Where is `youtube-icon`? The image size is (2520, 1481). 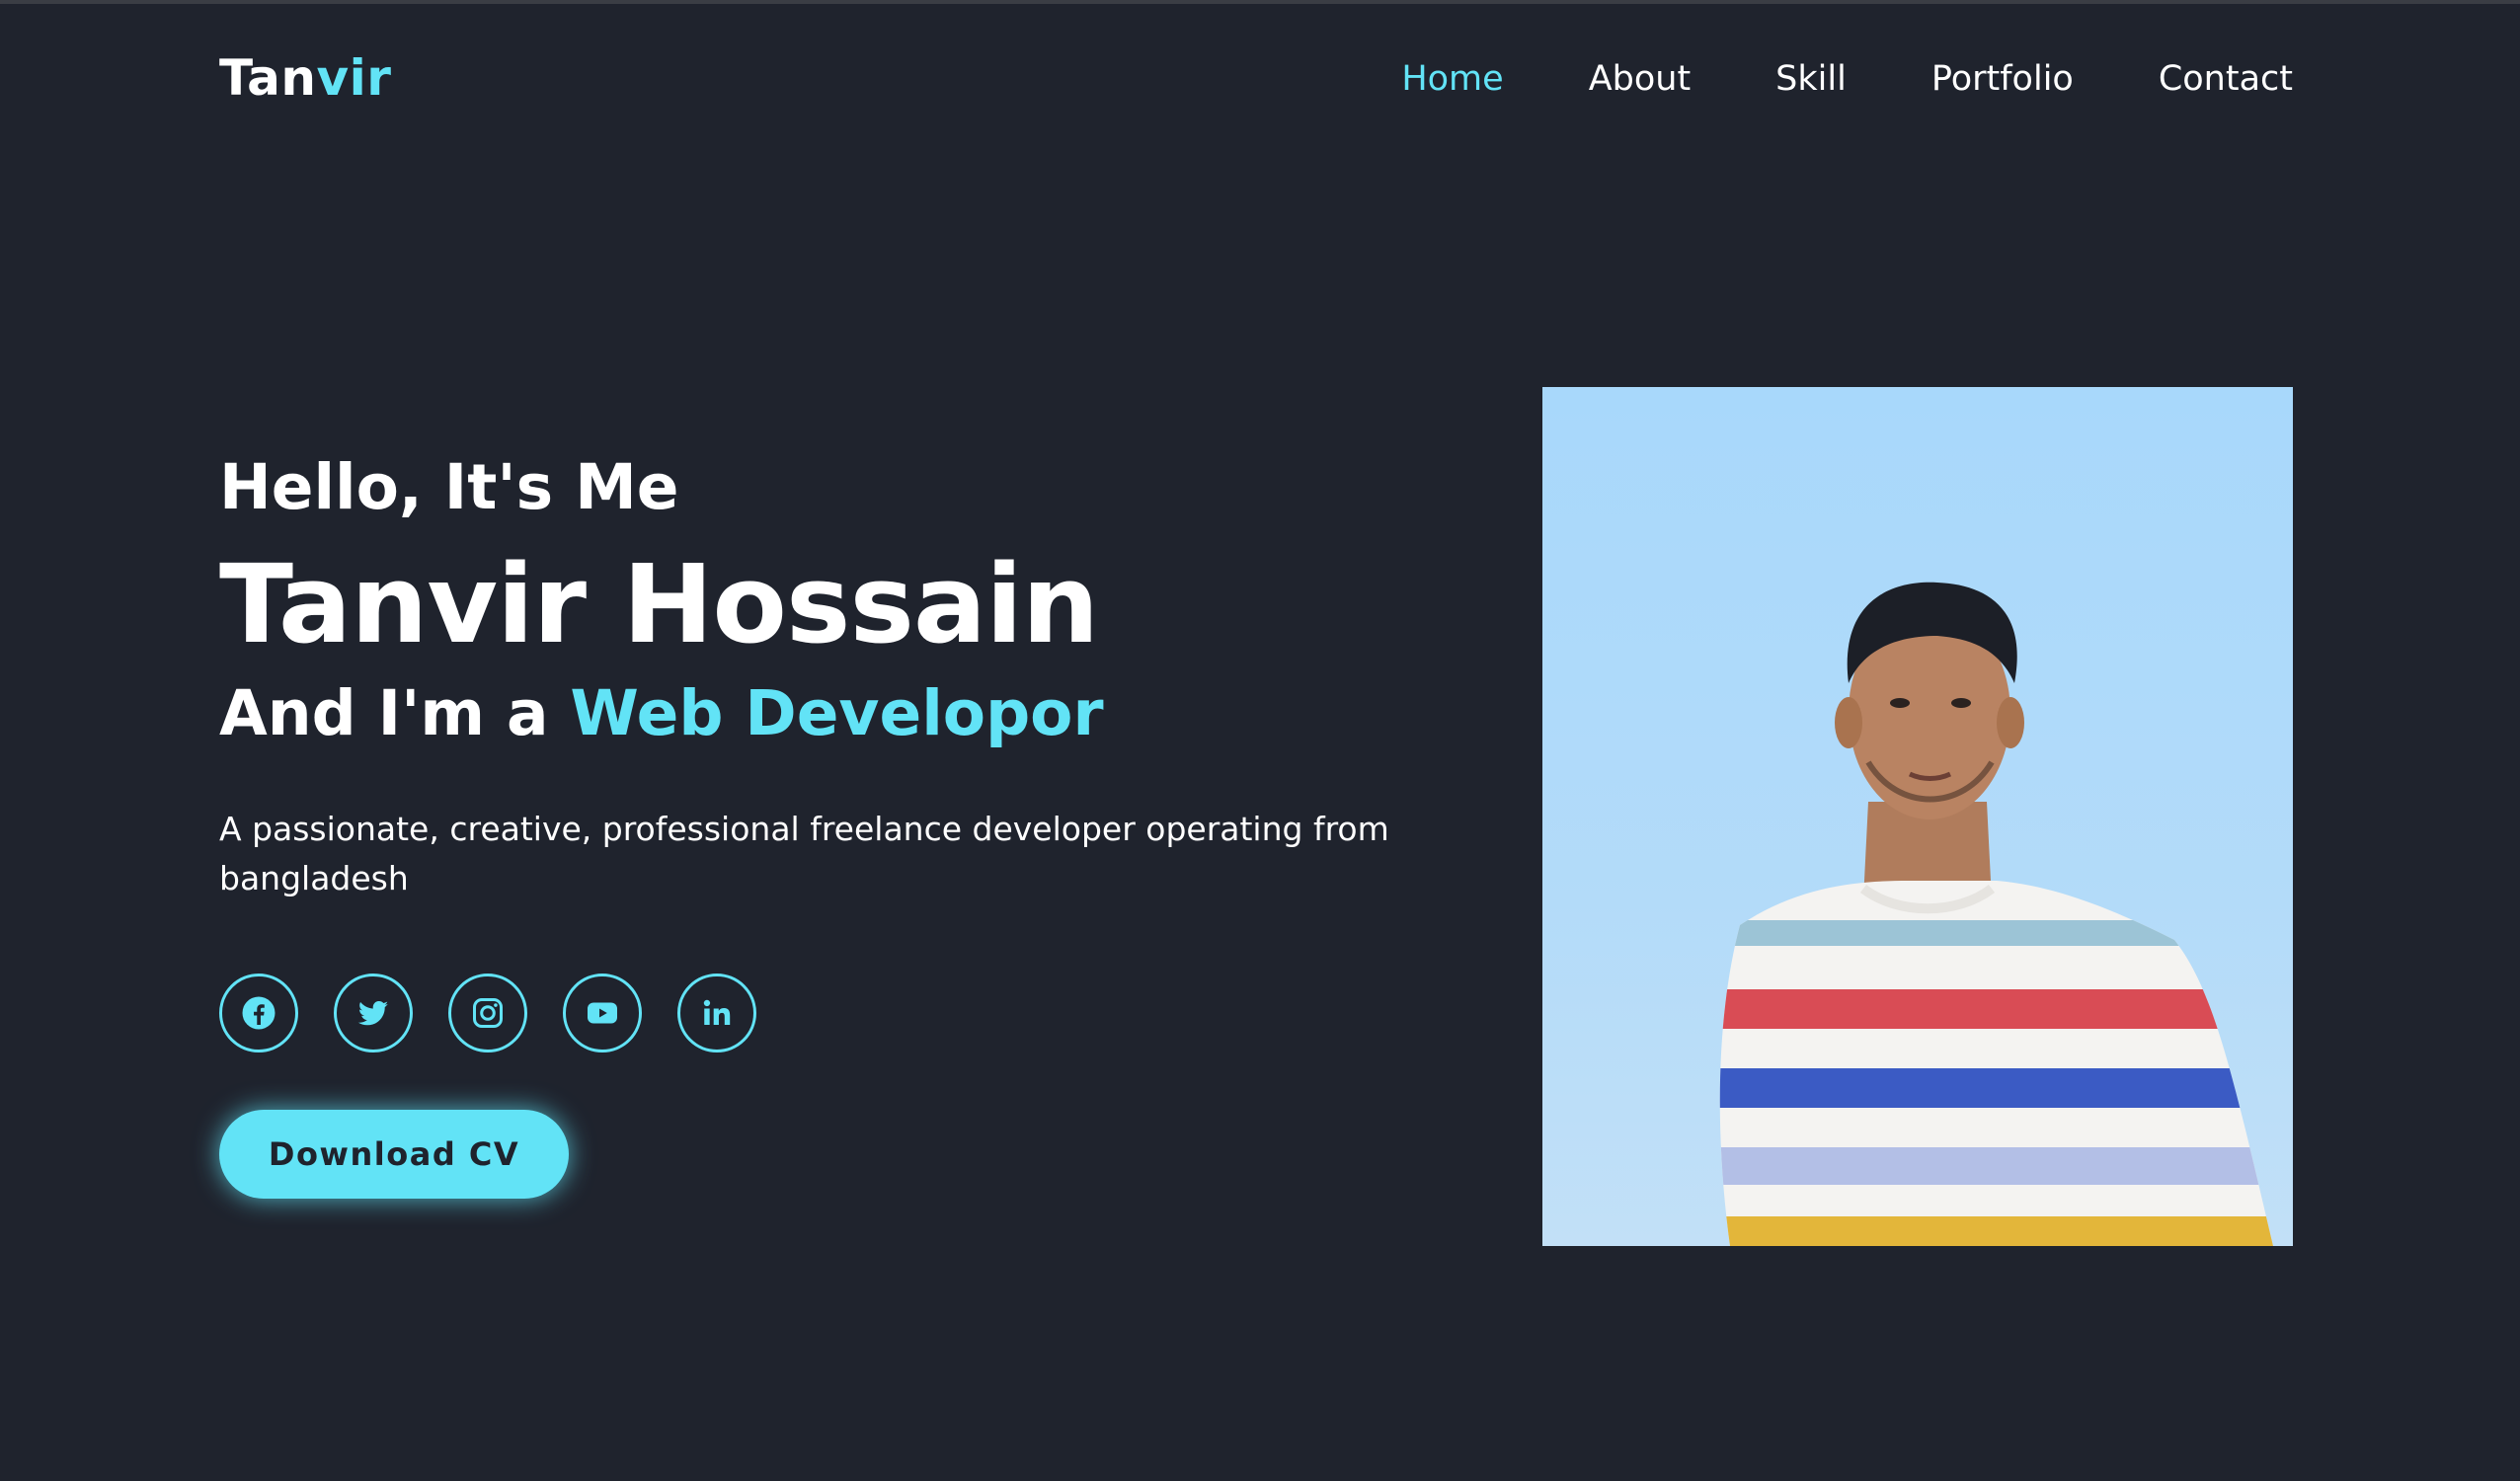
youtube-icon is located at coordinates (602, 1013).